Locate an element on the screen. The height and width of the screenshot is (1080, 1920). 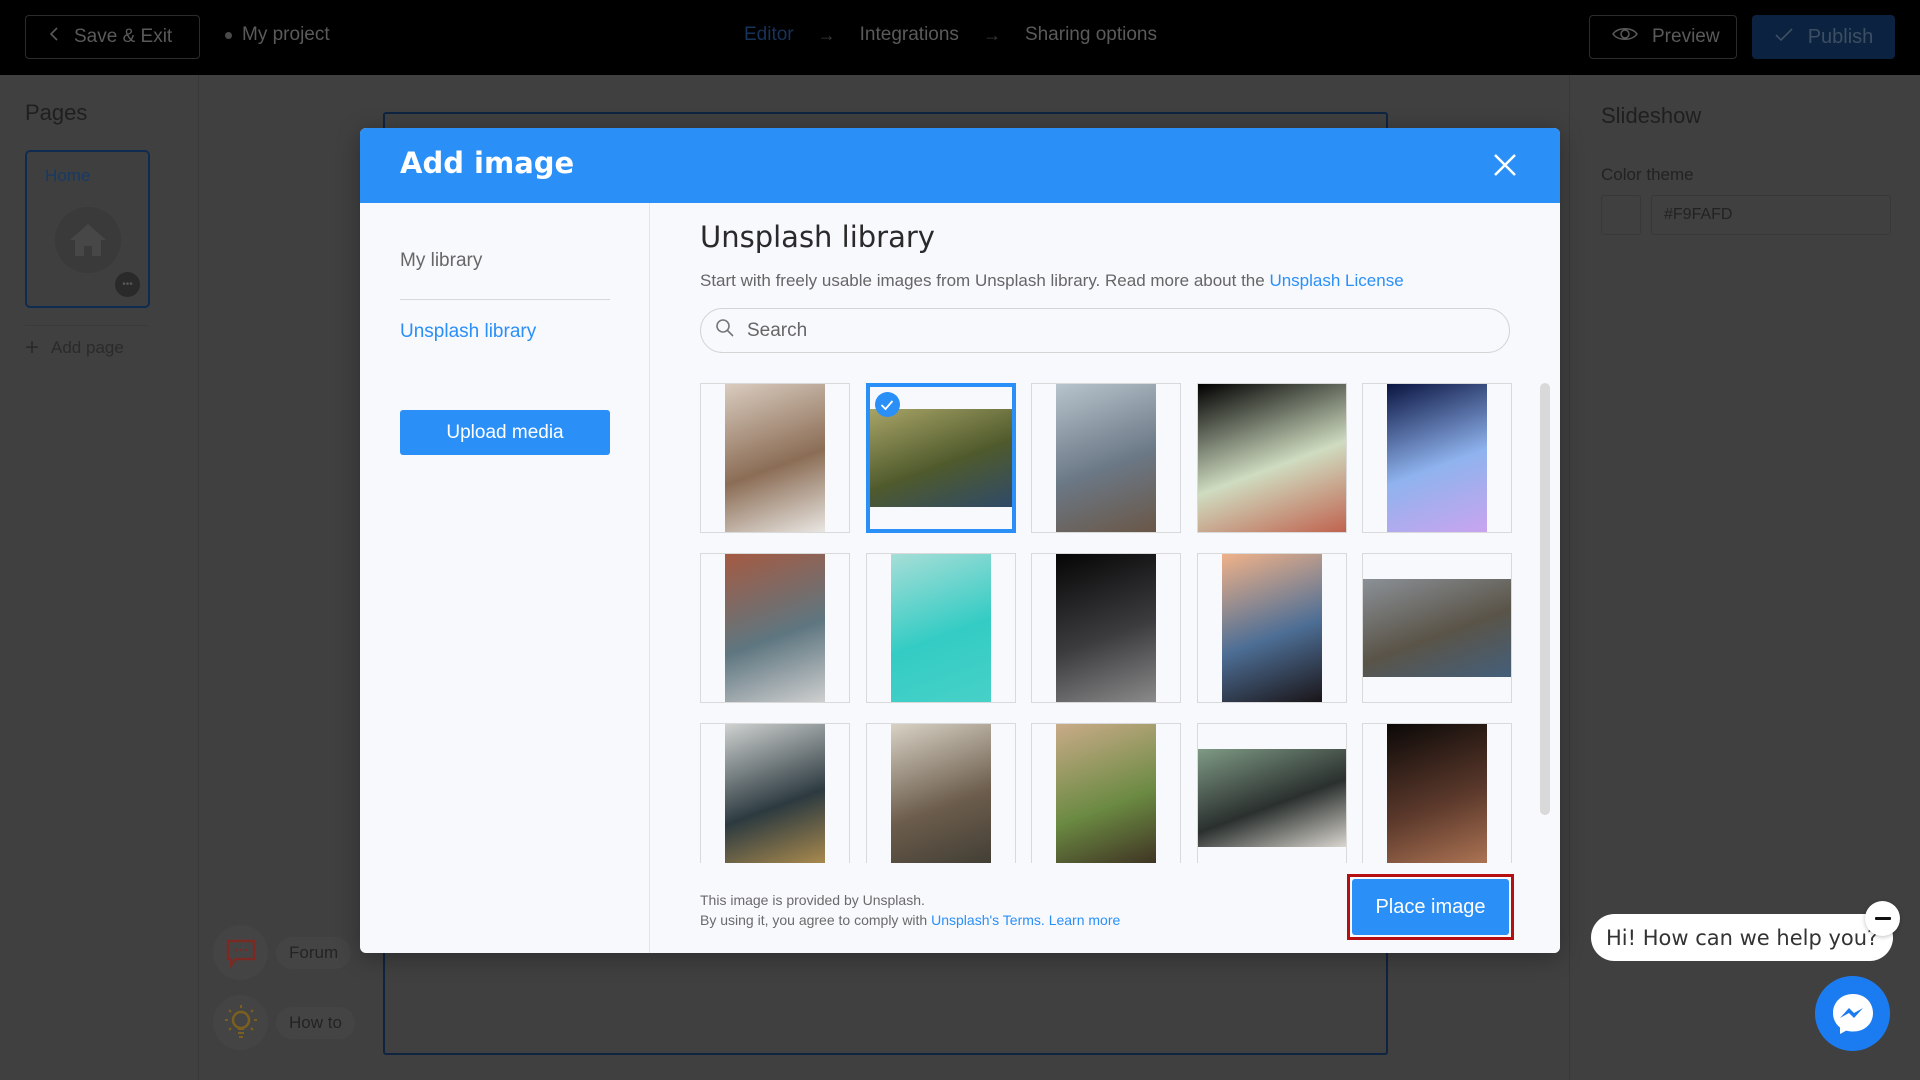
project-name: My project is located at coordinates (277, 35).